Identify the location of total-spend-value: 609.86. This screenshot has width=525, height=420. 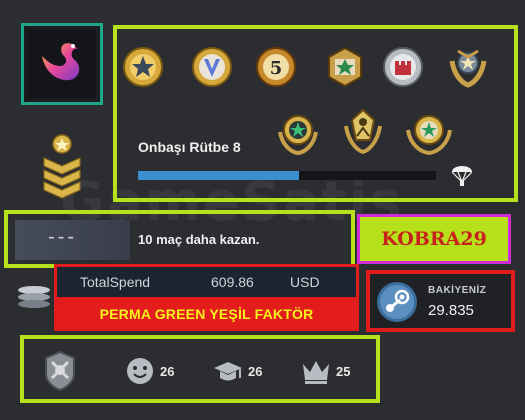
(232, 282).